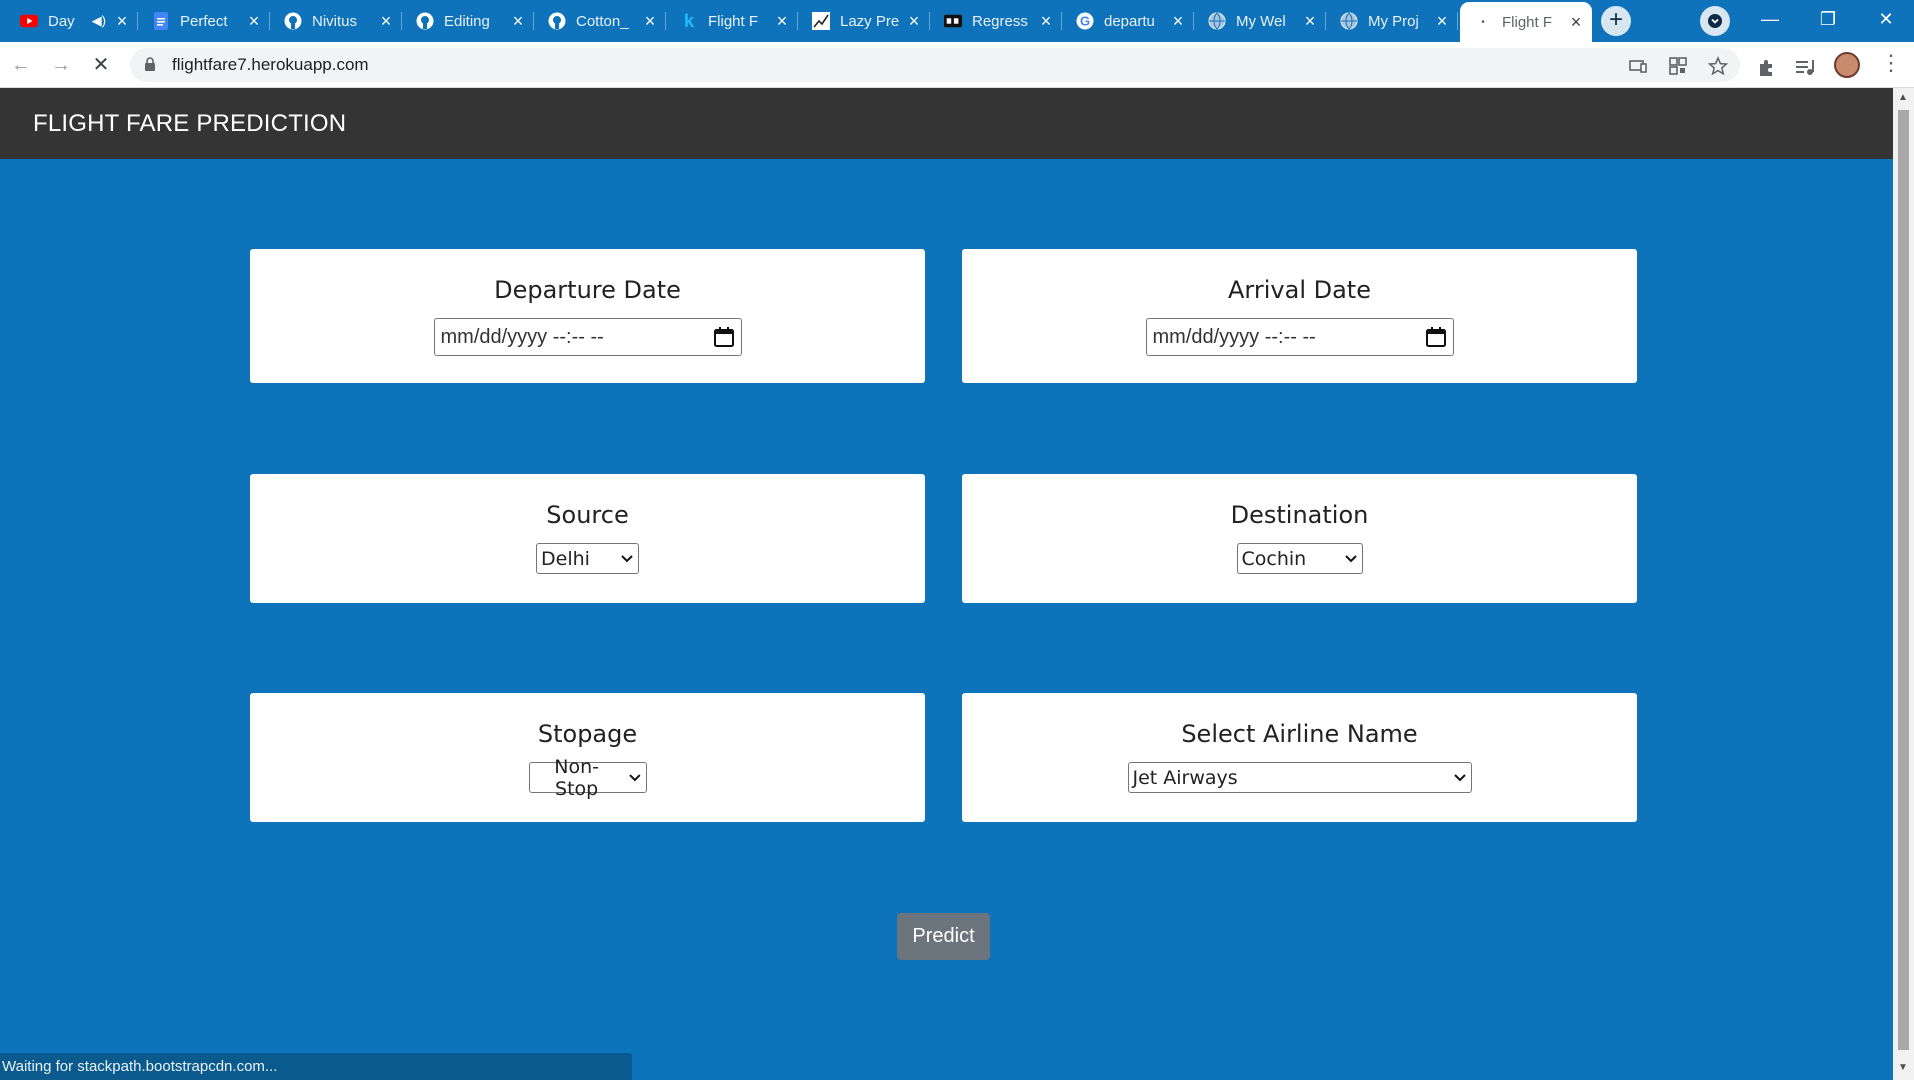  Describe the element at coordinates (1185, 777) in the screenshot. I see `airline-selected-value: Jet Airways` at that location.